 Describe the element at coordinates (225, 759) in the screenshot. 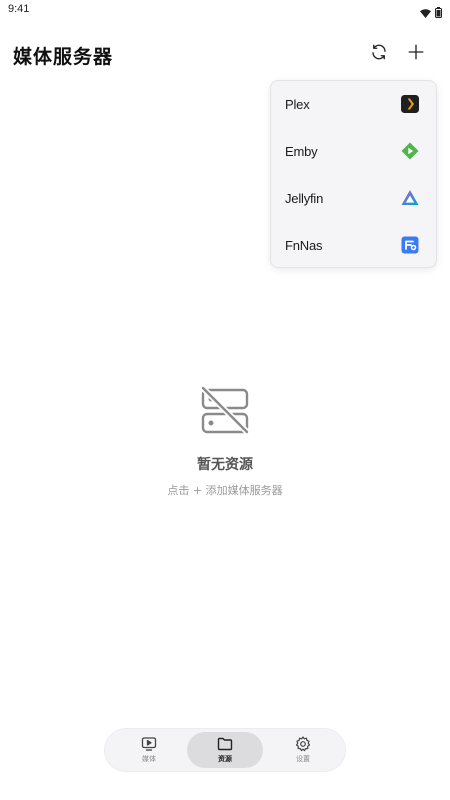

I see `nav-label: 资源` at that location.